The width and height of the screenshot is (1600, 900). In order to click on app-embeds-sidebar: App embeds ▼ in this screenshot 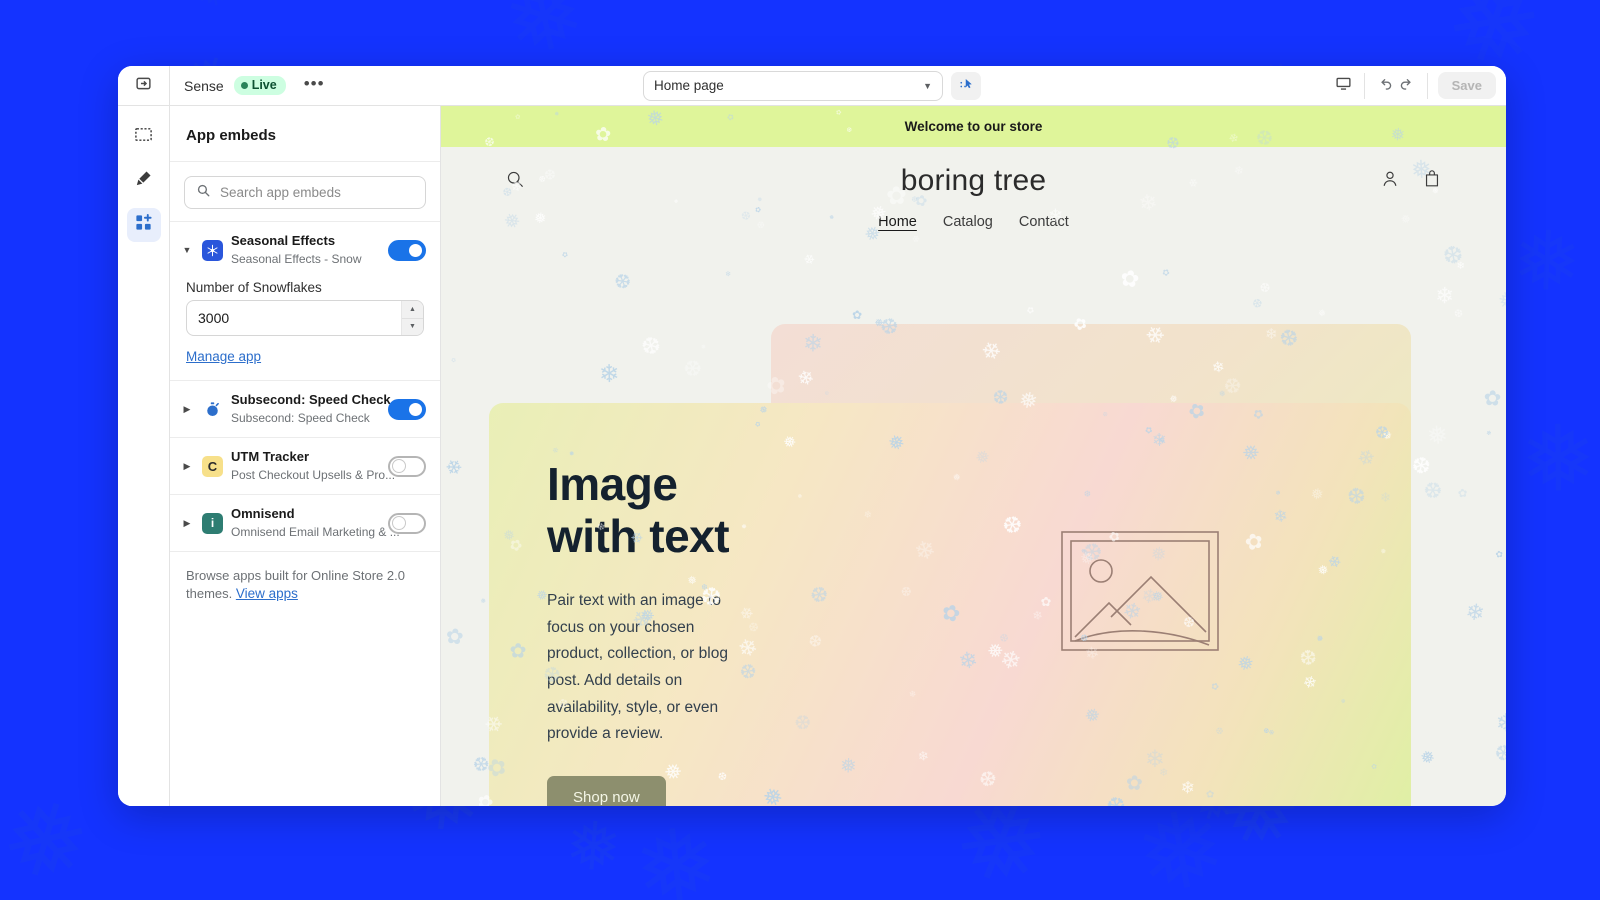, I will do `click(305, 456)`.